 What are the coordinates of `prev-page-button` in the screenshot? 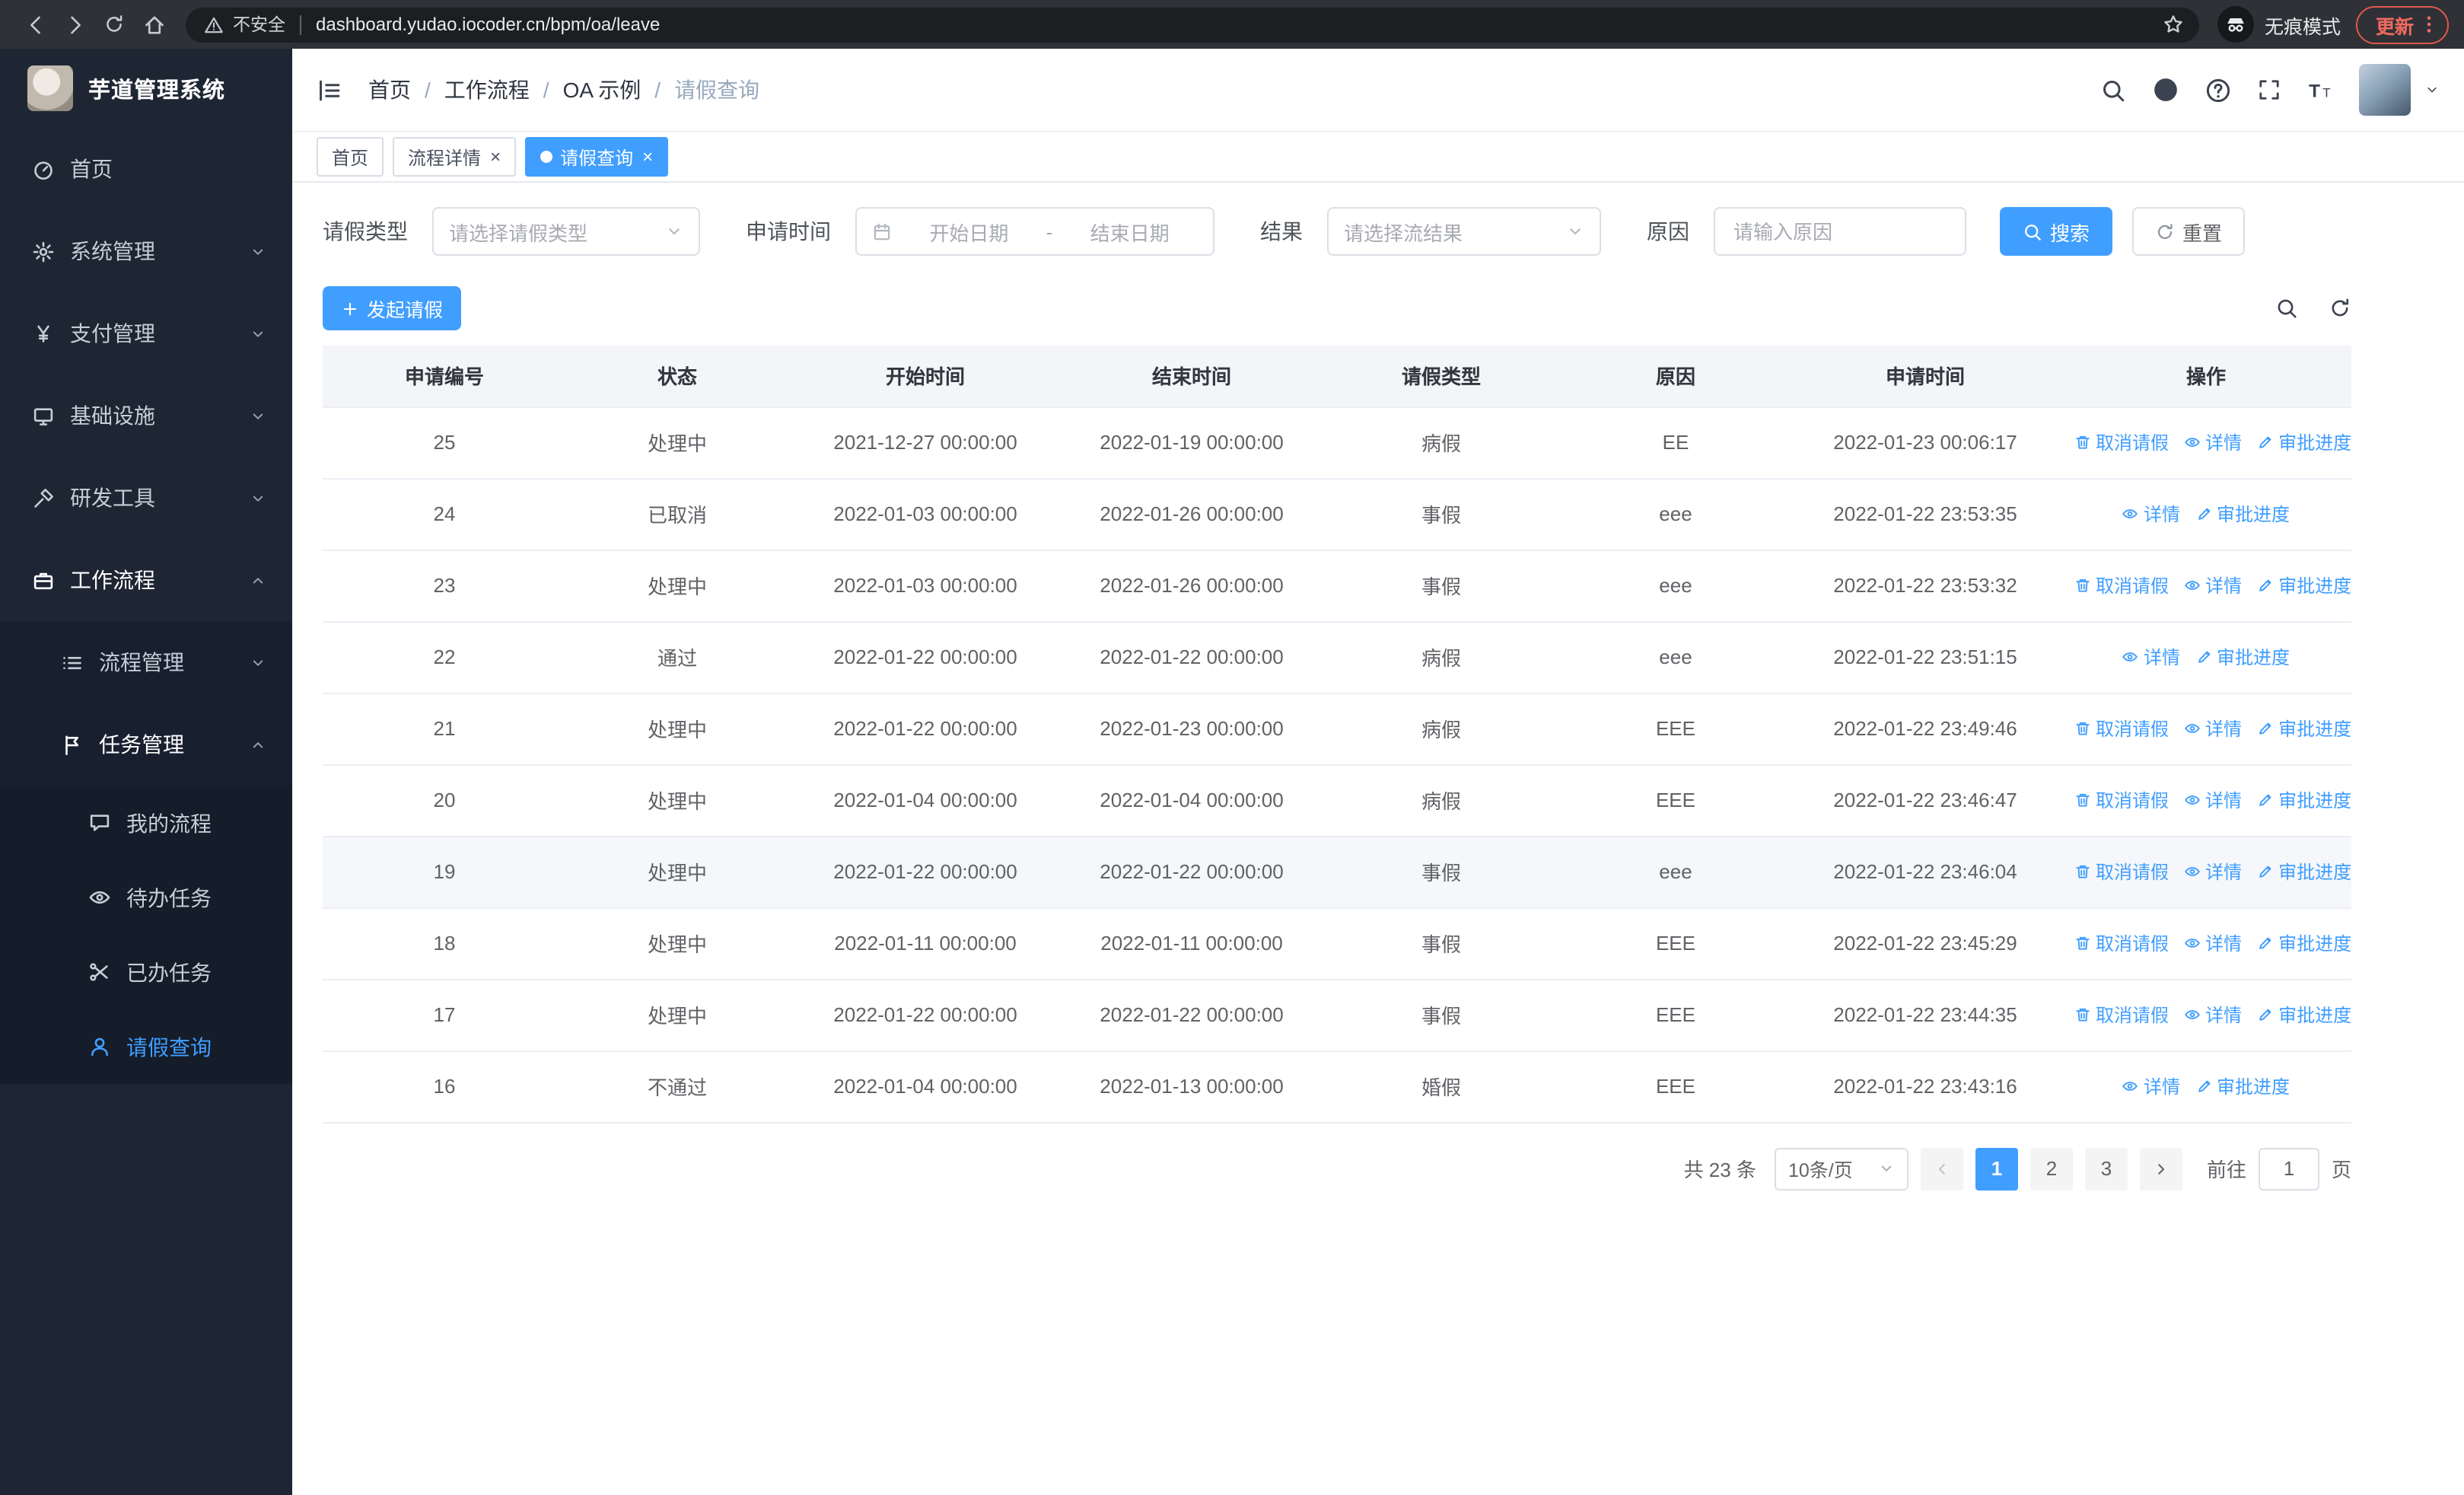 It's located at (1941, 1168).